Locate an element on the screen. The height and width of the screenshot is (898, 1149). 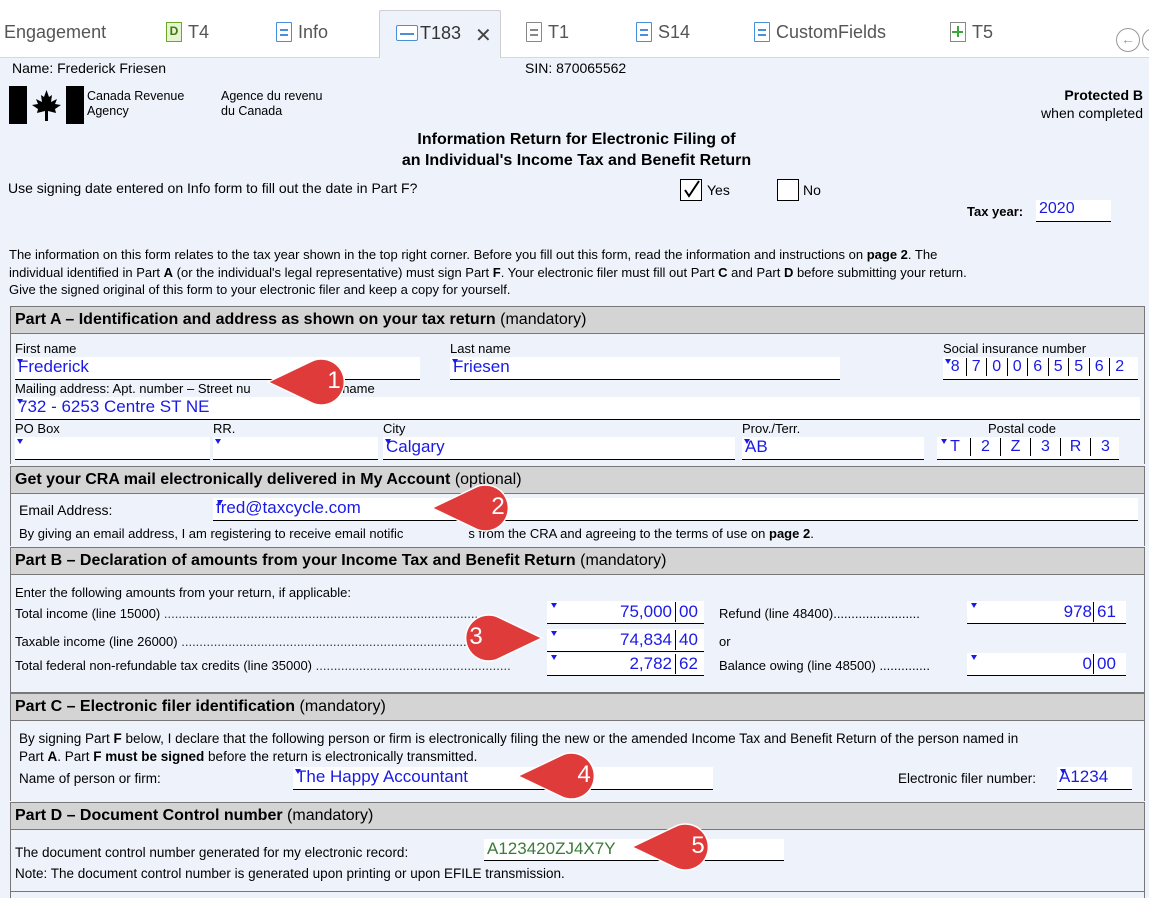
part-b-suffix: (mandatory) is located at coordinates (623, 560).